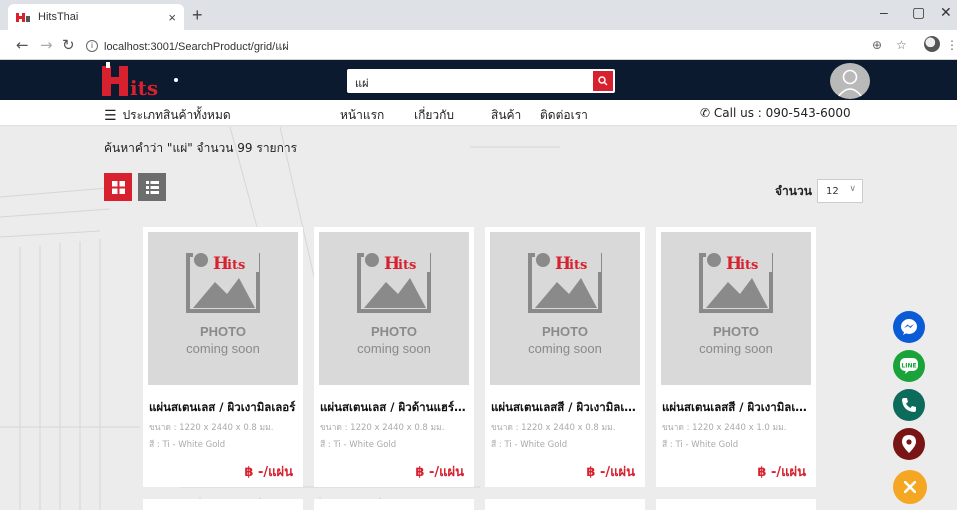  Describe the element at coordinates (92, 45) in the screenshot. I see `site-info-icon: i` at that location.